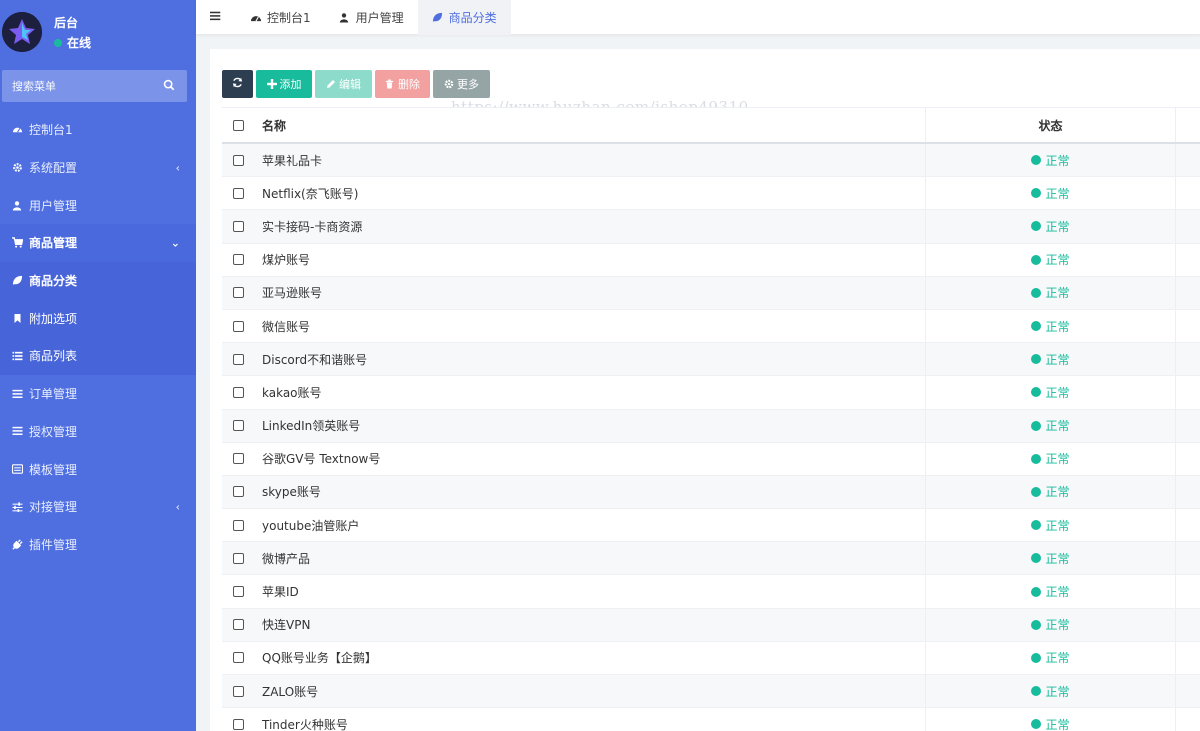  What do you see at coordinates (461, 84) in the screenshot?
I see `more-button: 更多` at bounding box center [461, 84].